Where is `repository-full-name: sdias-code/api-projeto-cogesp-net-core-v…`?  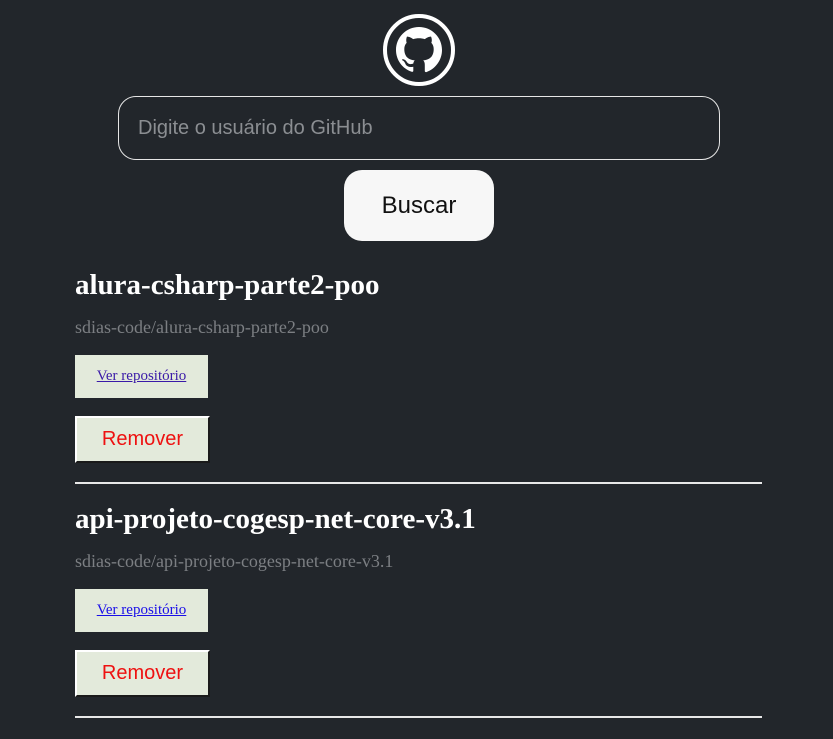
repository-full-name: sdias-code/api-projeto-cogesp-net-core-v… is located at coordinates (234, 561).